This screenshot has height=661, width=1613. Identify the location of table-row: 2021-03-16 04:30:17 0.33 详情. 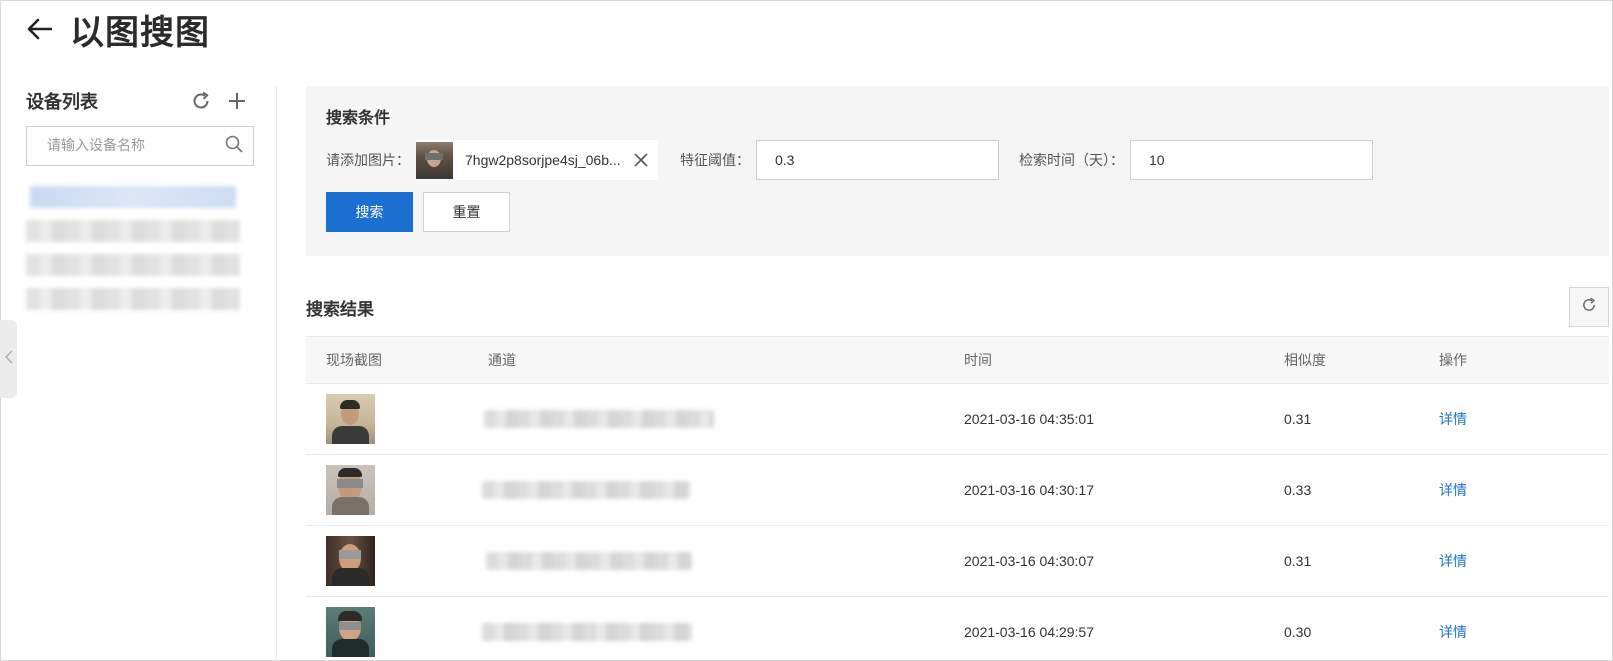
(957, 490).